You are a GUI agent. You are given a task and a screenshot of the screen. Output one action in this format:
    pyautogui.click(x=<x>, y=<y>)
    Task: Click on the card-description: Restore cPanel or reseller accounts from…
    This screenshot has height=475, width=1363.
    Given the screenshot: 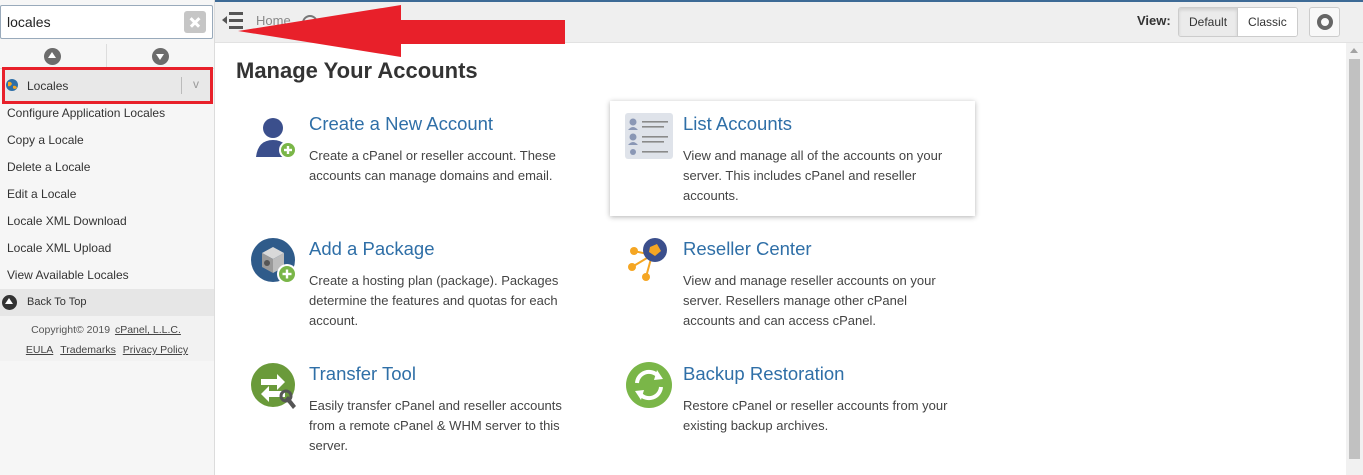 What is the action you would take?
    pyautogui.click(x=815, y=415)
    